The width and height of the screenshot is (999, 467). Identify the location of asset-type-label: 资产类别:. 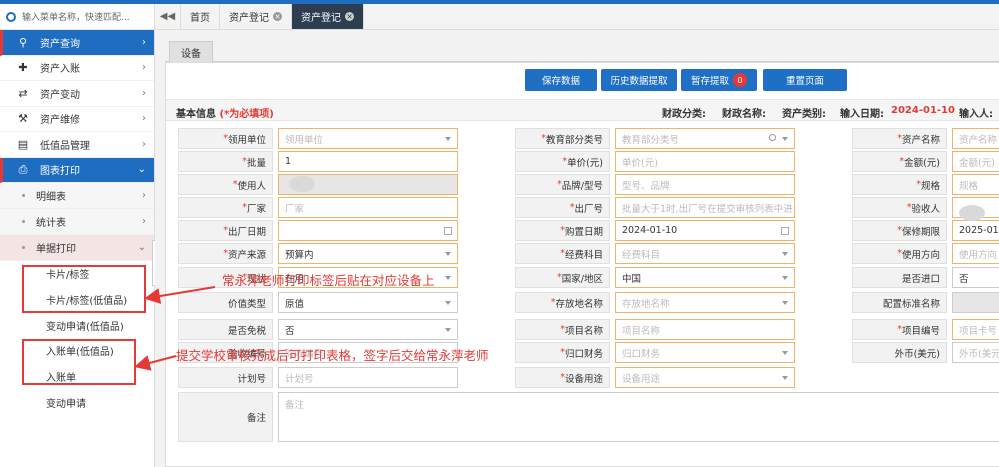
(804, 114).